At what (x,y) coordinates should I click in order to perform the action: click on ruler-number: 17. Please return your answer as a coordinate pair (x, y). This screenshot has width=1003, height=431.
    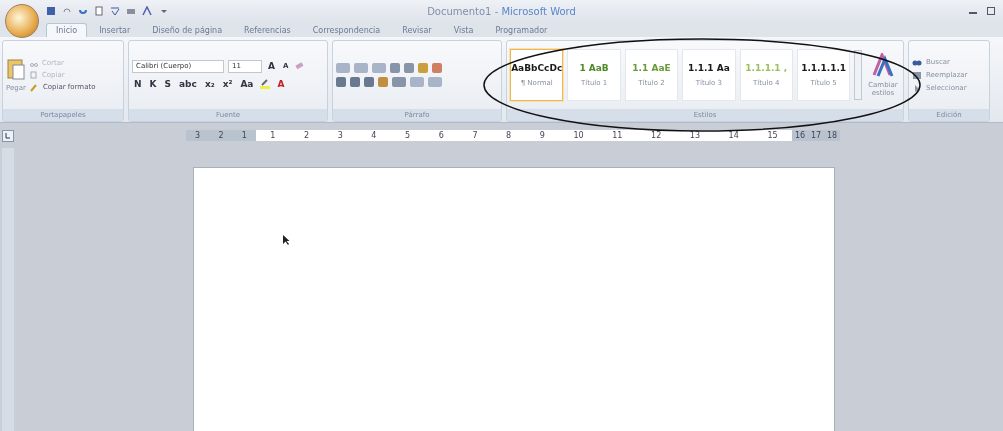
    Looking at the image, I should click on (816, 135).